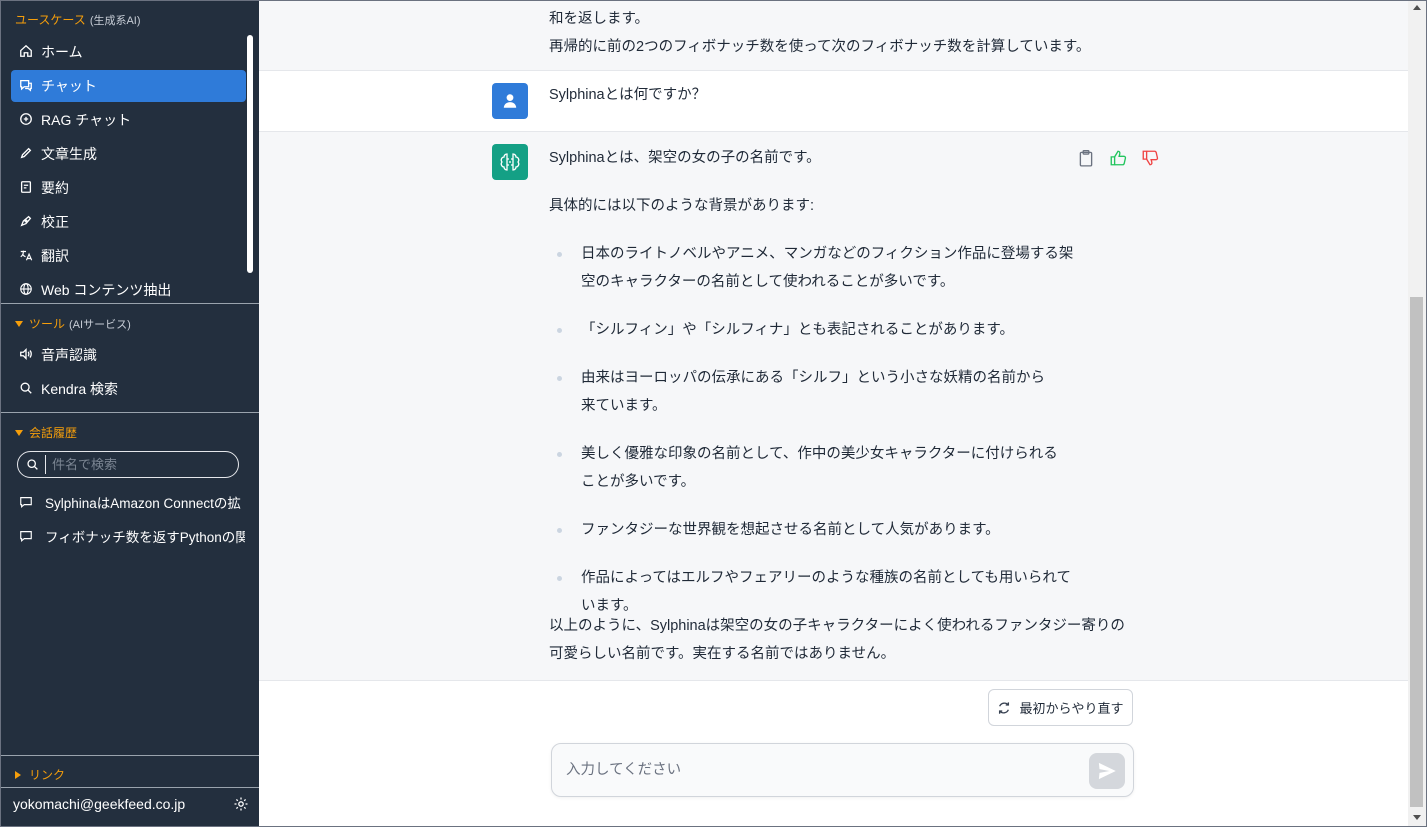 This screenshot has width=1427, height=827. Describe the element at coordinates (26, 52) in the screenshot. I see `home-icon` at that location.